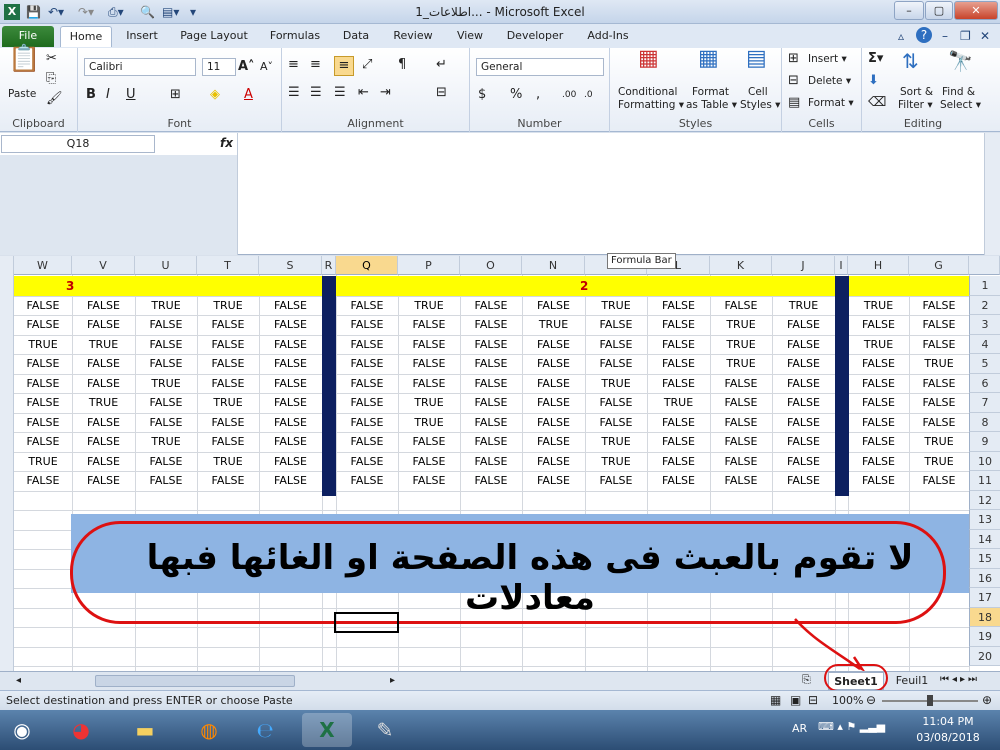 The width and height of the screenshot is (1000, 750). Describe the element at coordinates (948, 737) in the screenshot. I see `clock-date: 03/08/2018` at that location.